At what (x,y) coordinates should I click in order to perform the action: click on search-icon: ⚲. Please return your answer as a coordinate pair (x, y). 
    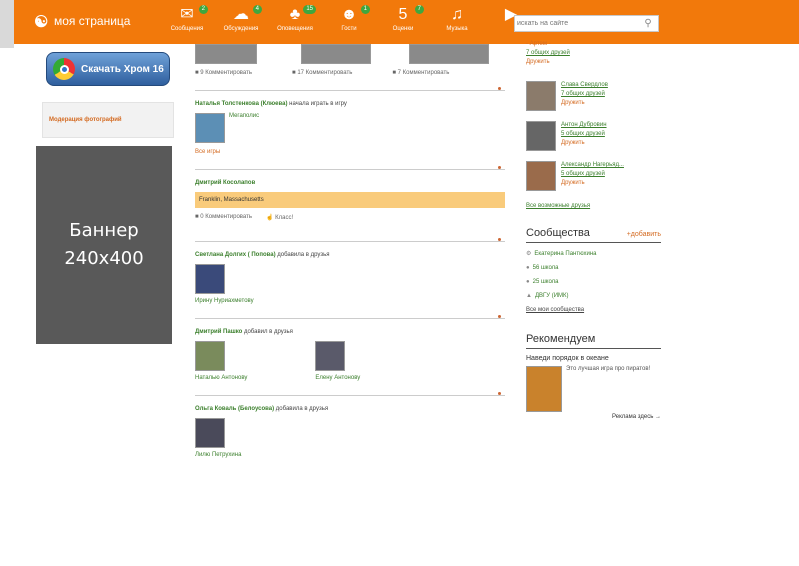
    Looking at the image, I should click on (648, 23).